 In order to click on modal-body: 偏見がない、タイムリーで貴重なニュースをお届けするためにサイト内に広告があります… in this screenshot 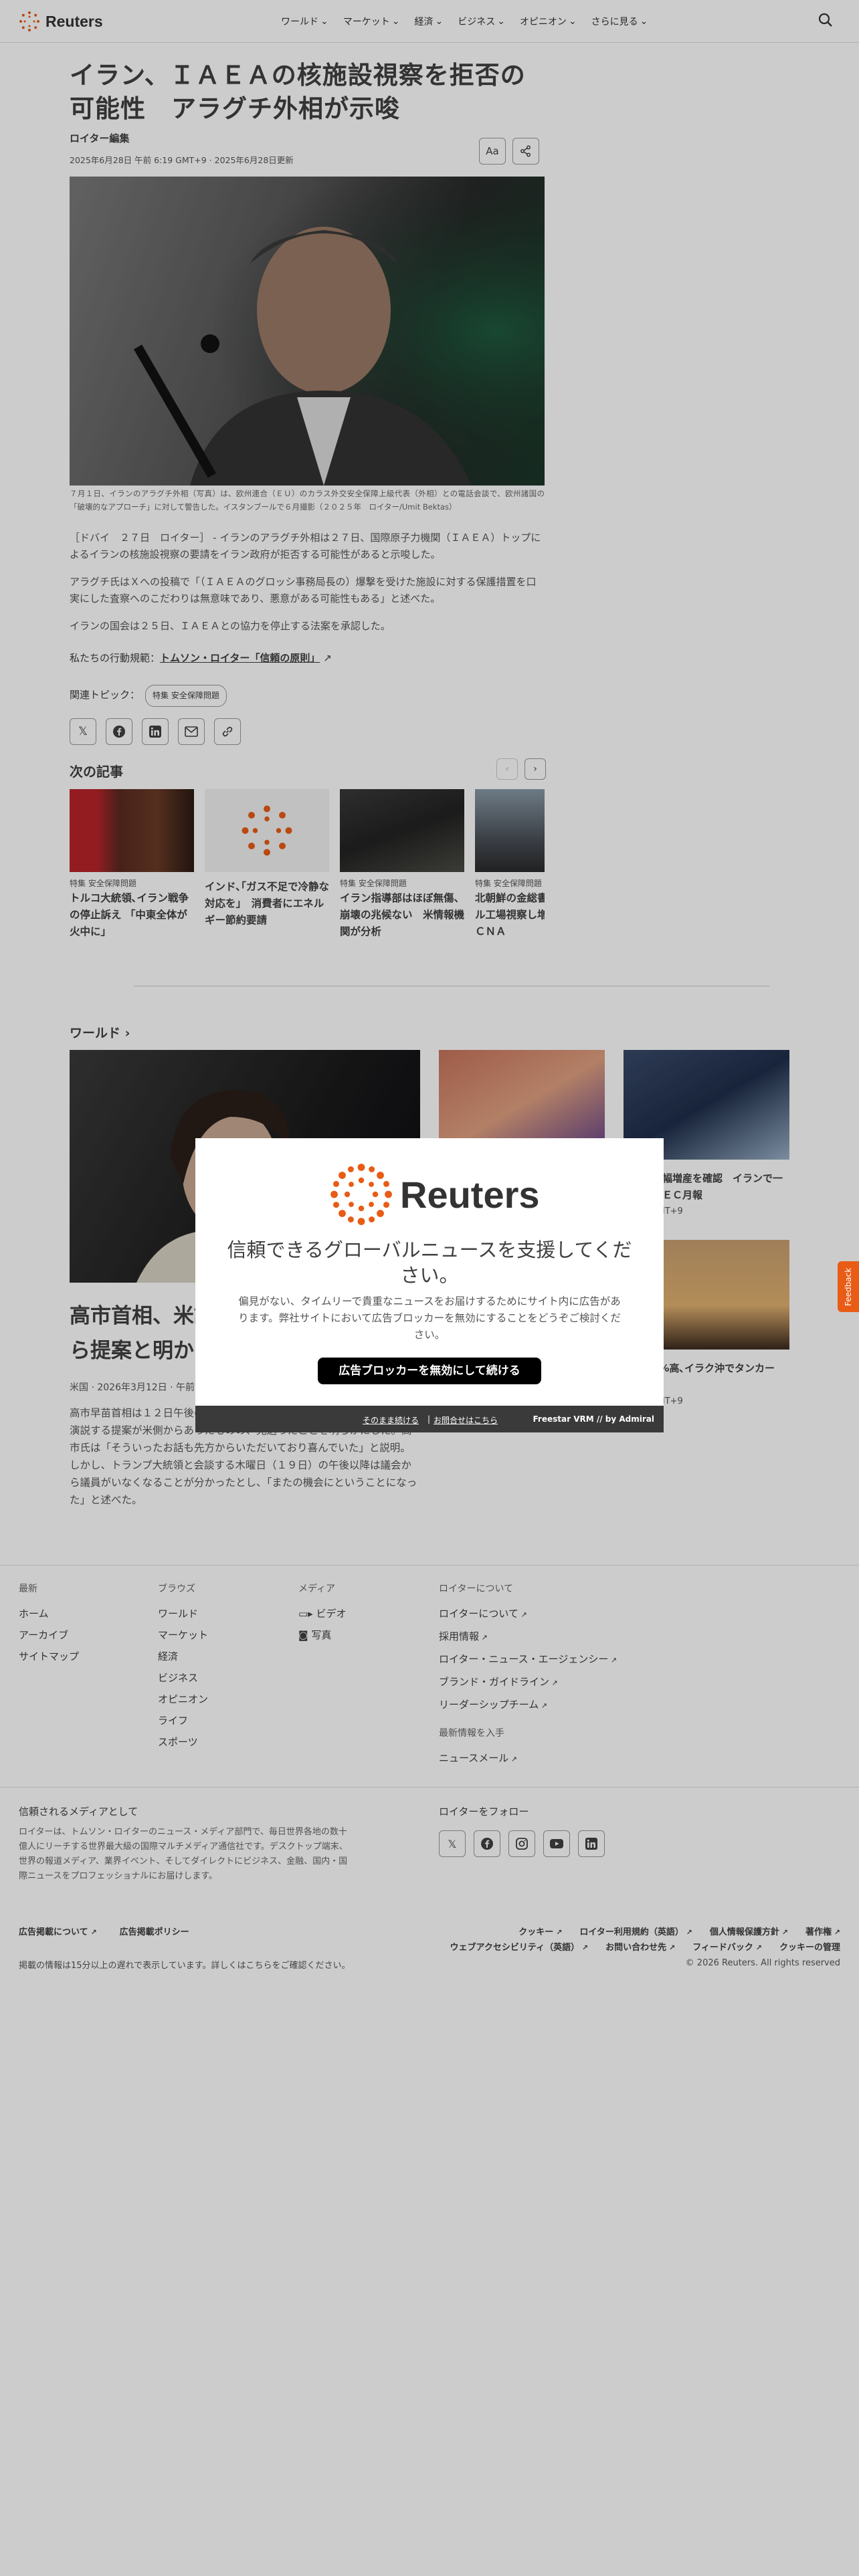, I will do `click(429, 1318)`.